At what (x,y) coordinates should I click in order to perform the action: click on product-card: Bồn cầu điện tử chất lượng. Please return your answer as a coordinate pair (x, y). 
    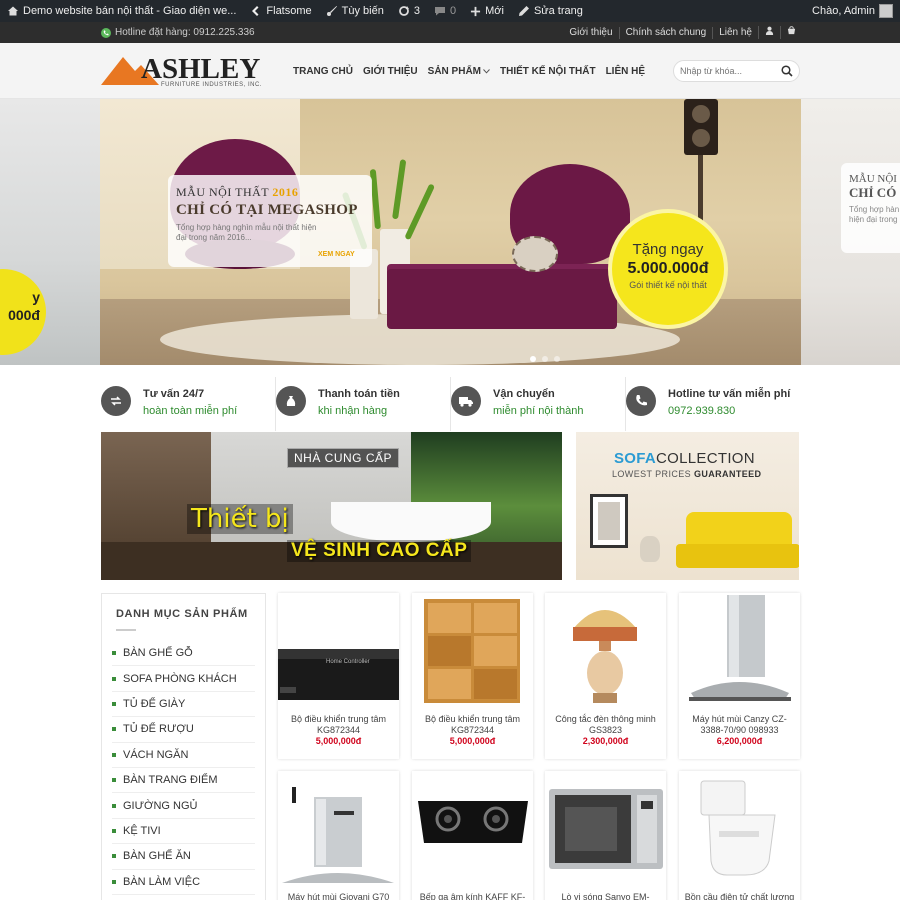
    Looking at the image, I should click on (739, 835).